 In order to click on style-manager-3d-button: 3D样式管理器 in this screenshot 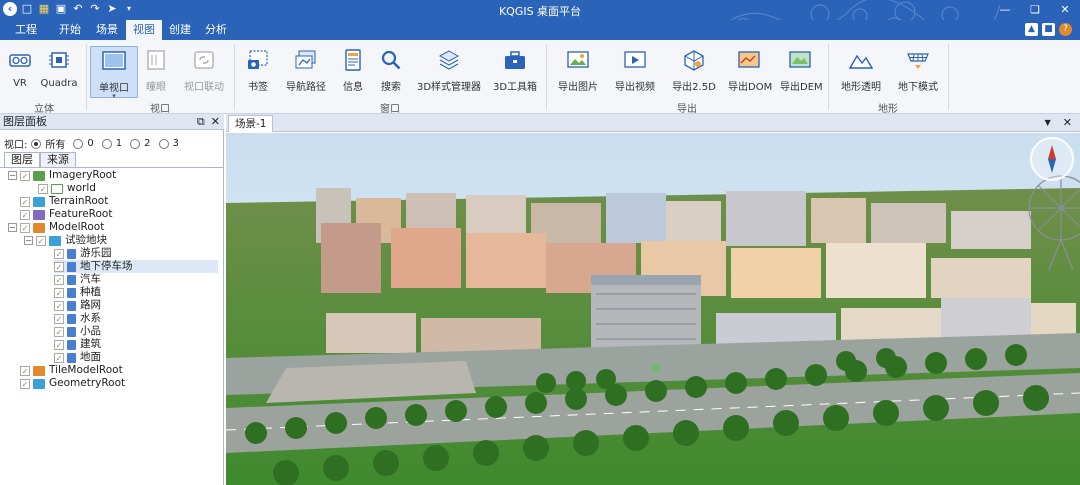, I will do `click(449, 72)`.